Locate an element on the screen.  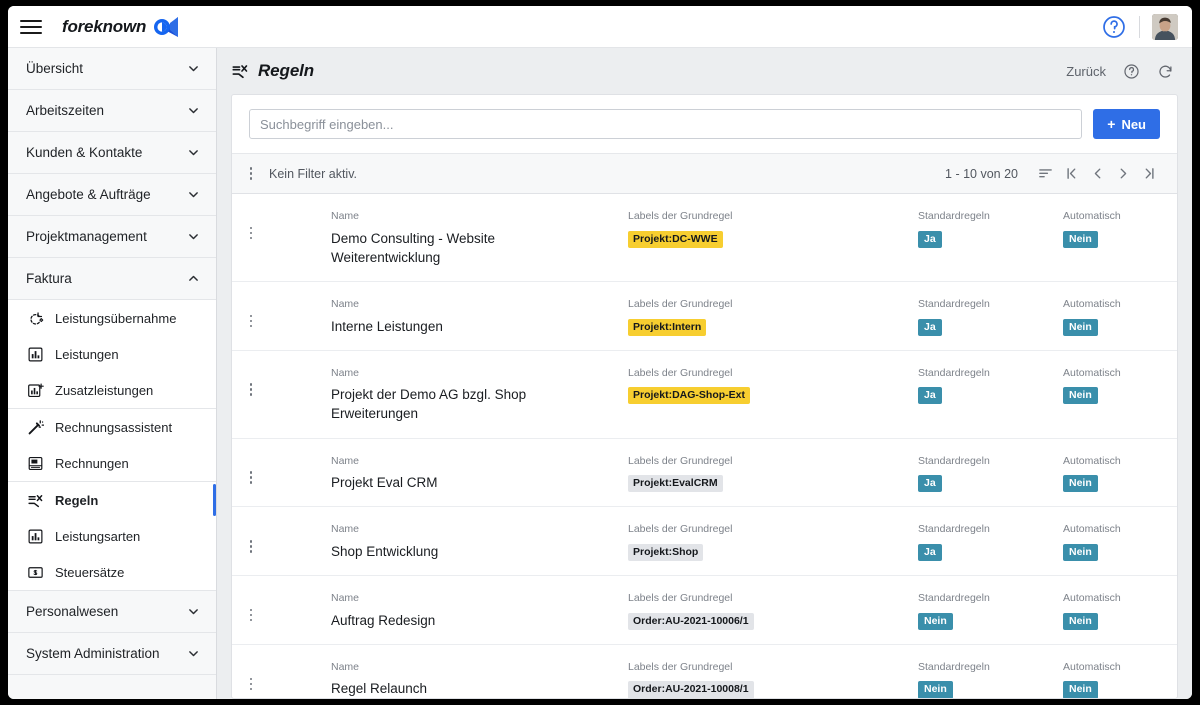
sidebar-group-label: Faktura is located at coordinates (49, 278).